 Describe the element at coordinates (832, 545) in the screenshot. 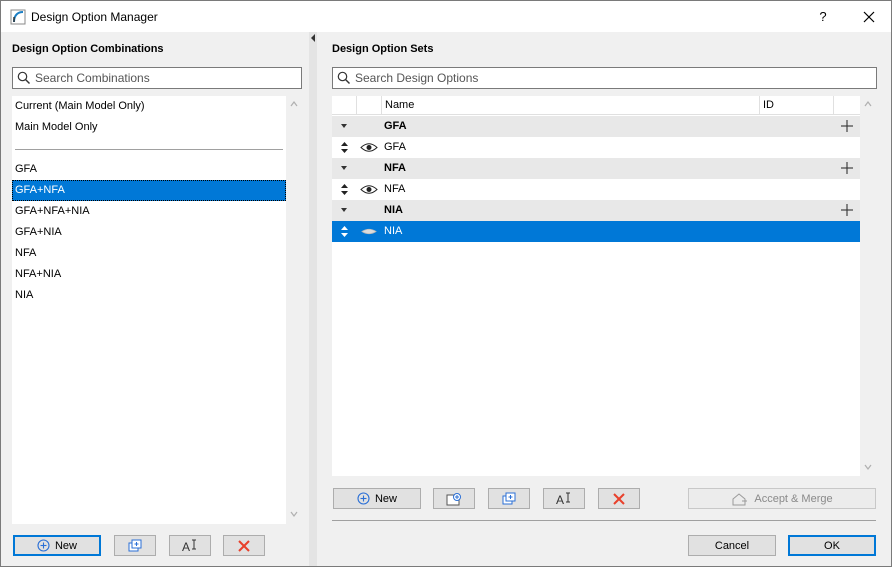

I see `ok-button: OK` at that location.